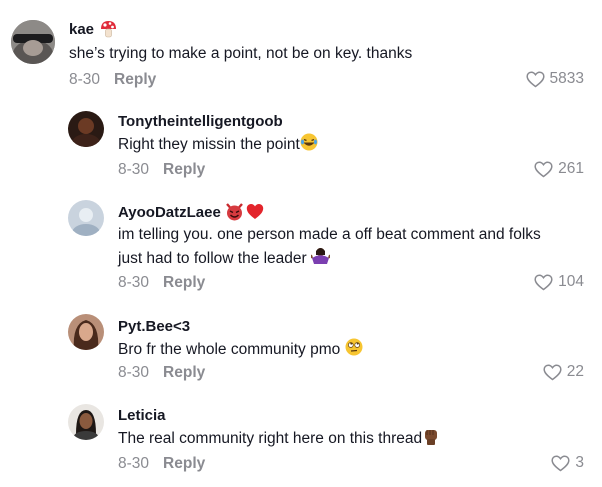 The width and height of the screenshot is (602, 487). What do you see at coordinates (571, 168) in the screenshot?
I see `like-count: 261` at bounding box center [571, 168].